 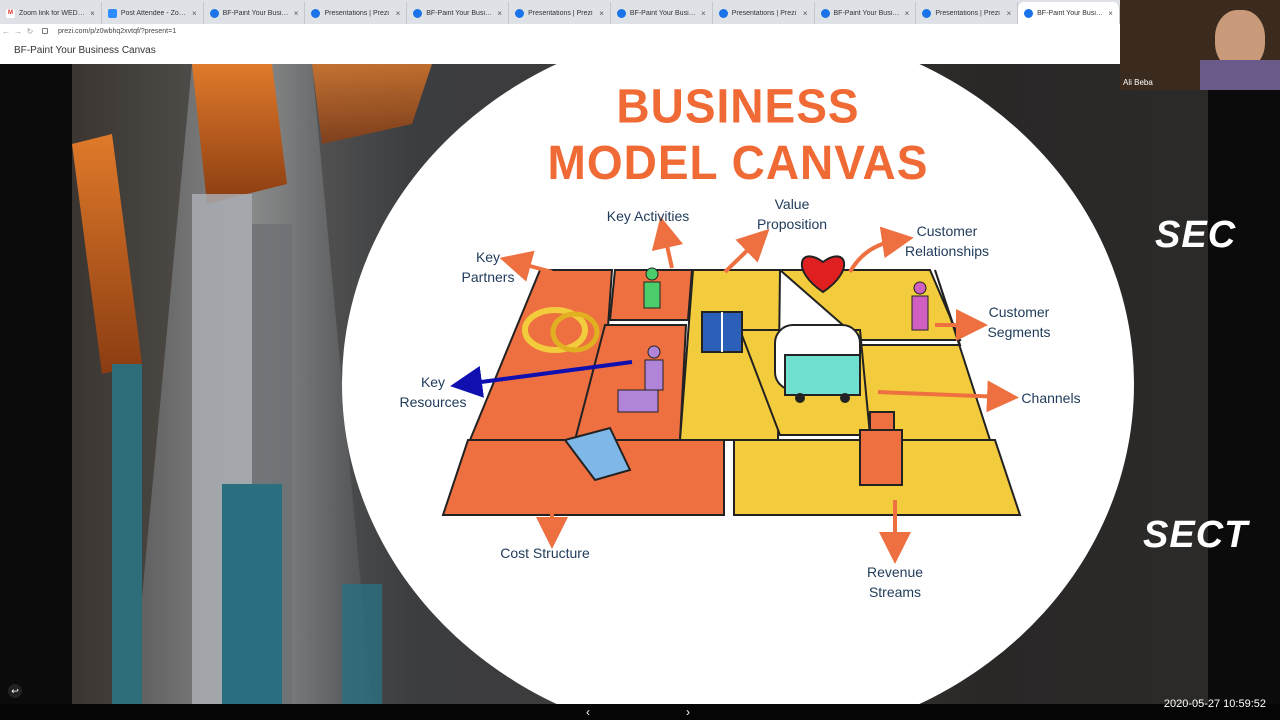 I want to click on back-arrow-button: ↩, so click(x=15, y=691).